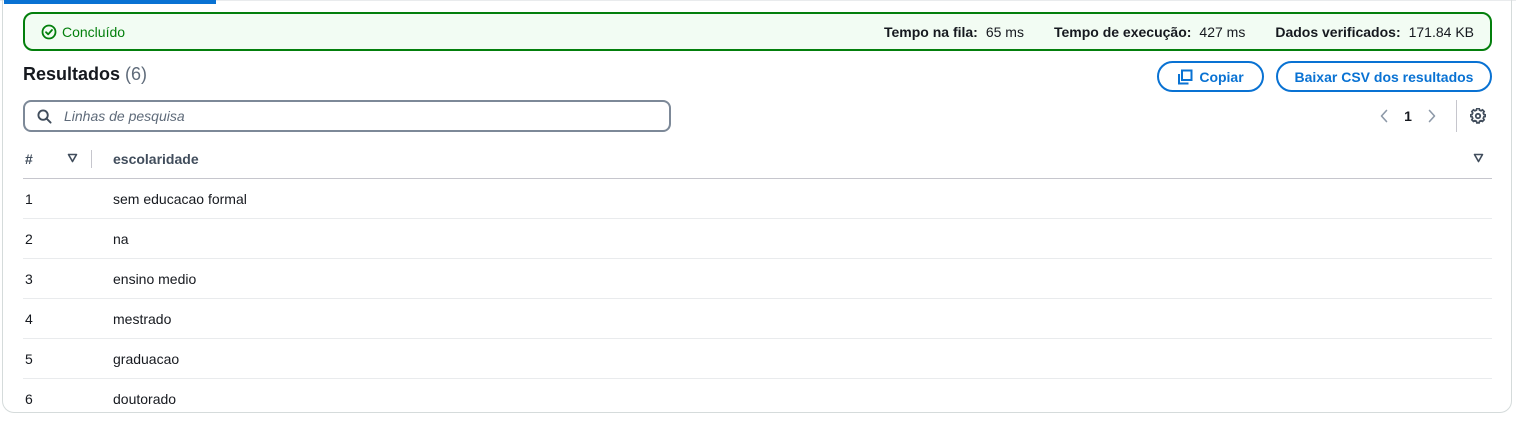 This screenshot has height=422, width=1516. Describe the element at coordinates (180, 199) in the screenshot. I see `cell-escolaridade: sem educacao formal` at that location.